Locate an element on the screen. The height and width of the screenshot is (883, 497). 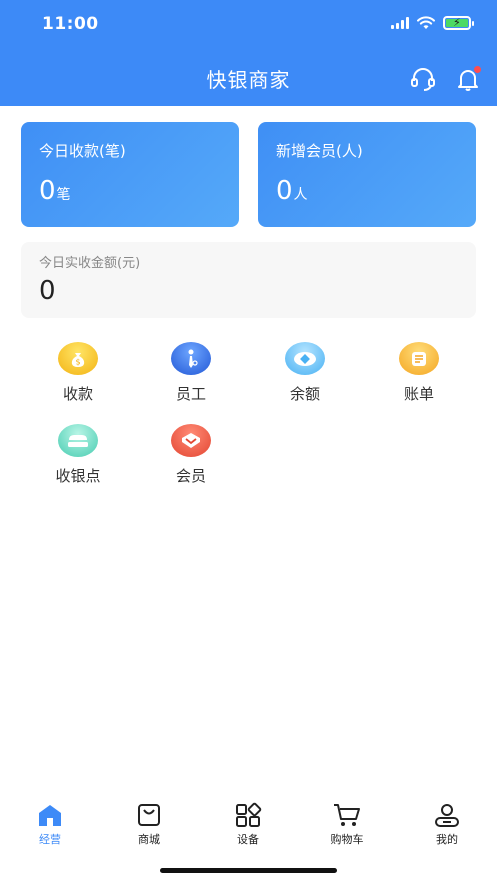
today-payments-unit: 笔 is located at coordinates (63, 195).